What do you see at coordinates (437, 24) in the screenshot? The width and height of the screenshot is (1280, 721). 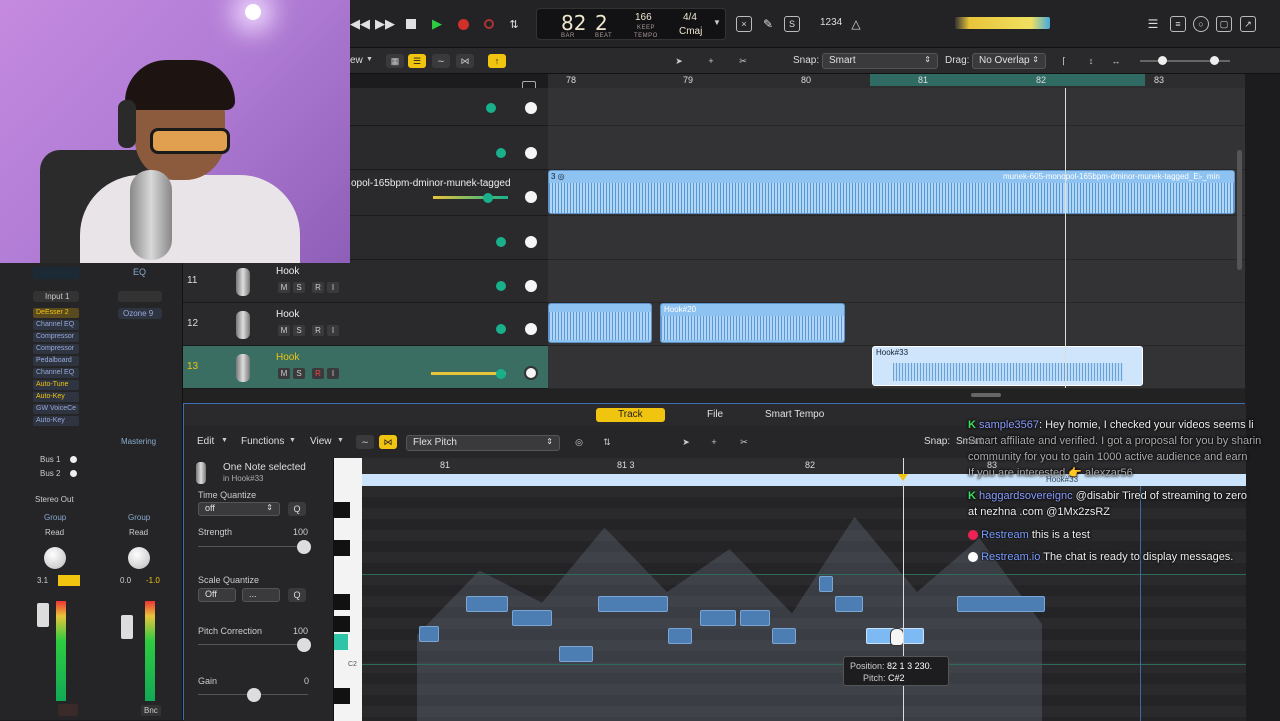 I see `play-icon: ▶` at bounding box center [437, 24].